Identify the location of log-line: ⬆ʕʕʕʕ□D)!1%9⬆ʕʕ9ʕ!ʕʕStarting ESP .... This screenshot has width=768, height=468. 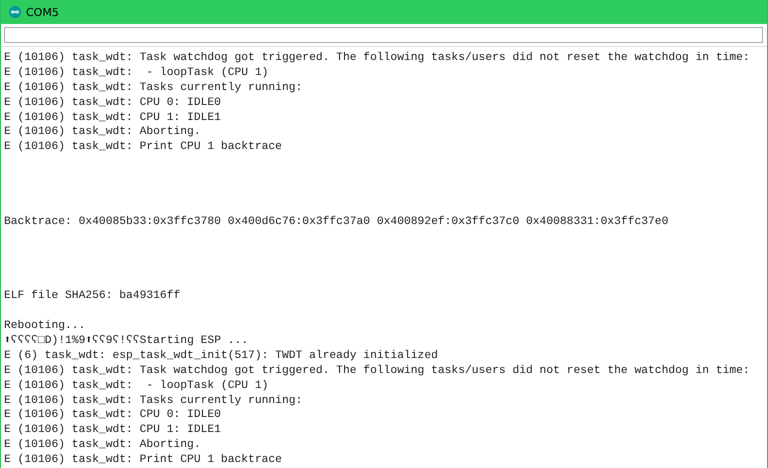
(127, 341).